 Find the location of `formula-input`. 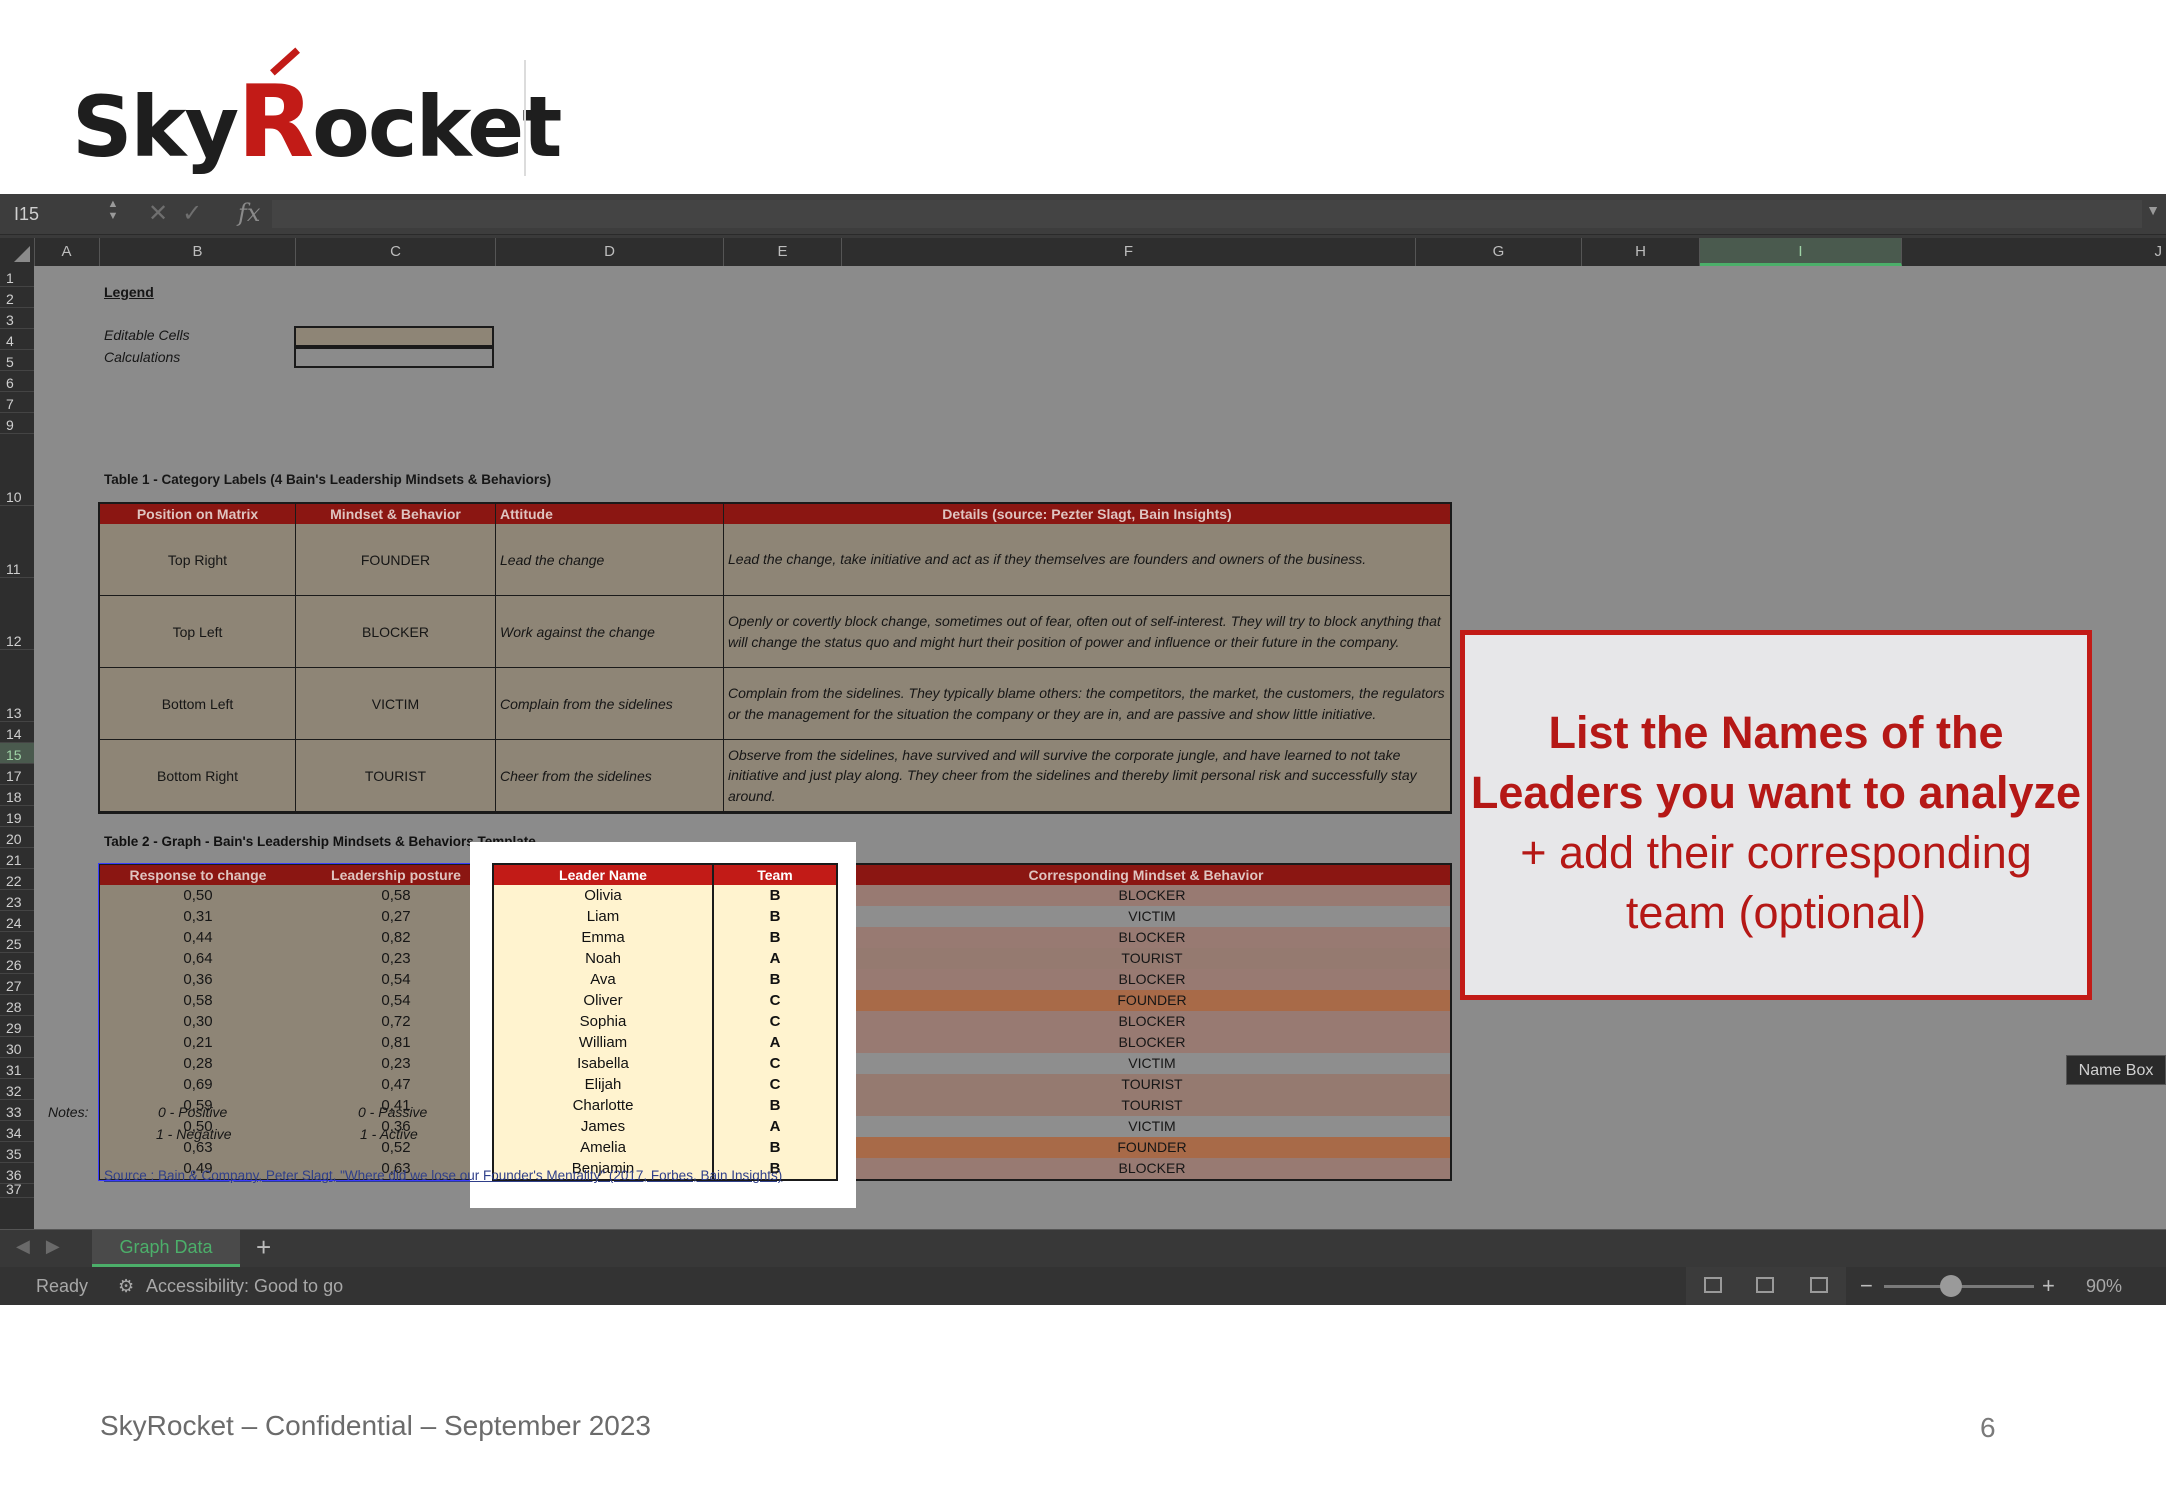

formula-input is located at coordinates (1207, 214).